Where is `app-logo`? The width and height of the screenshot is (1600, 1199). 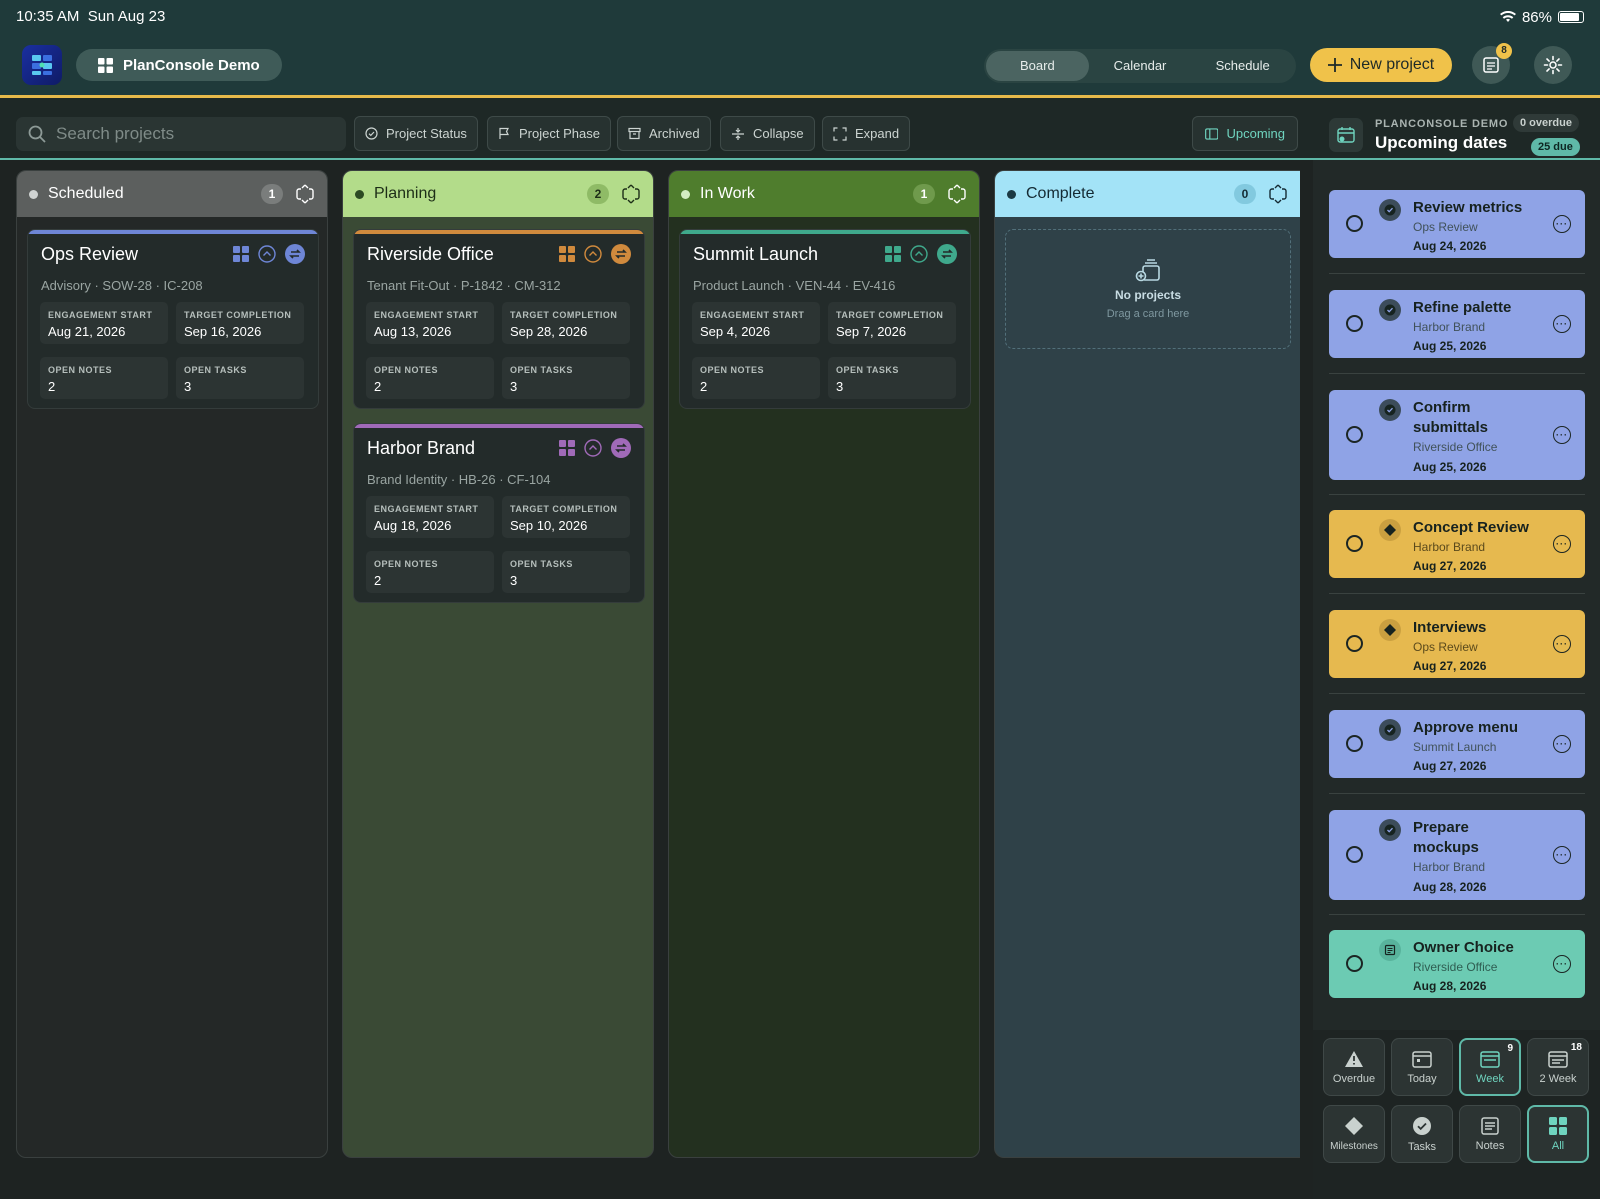
app-logo is located at coordinates (42, 65).